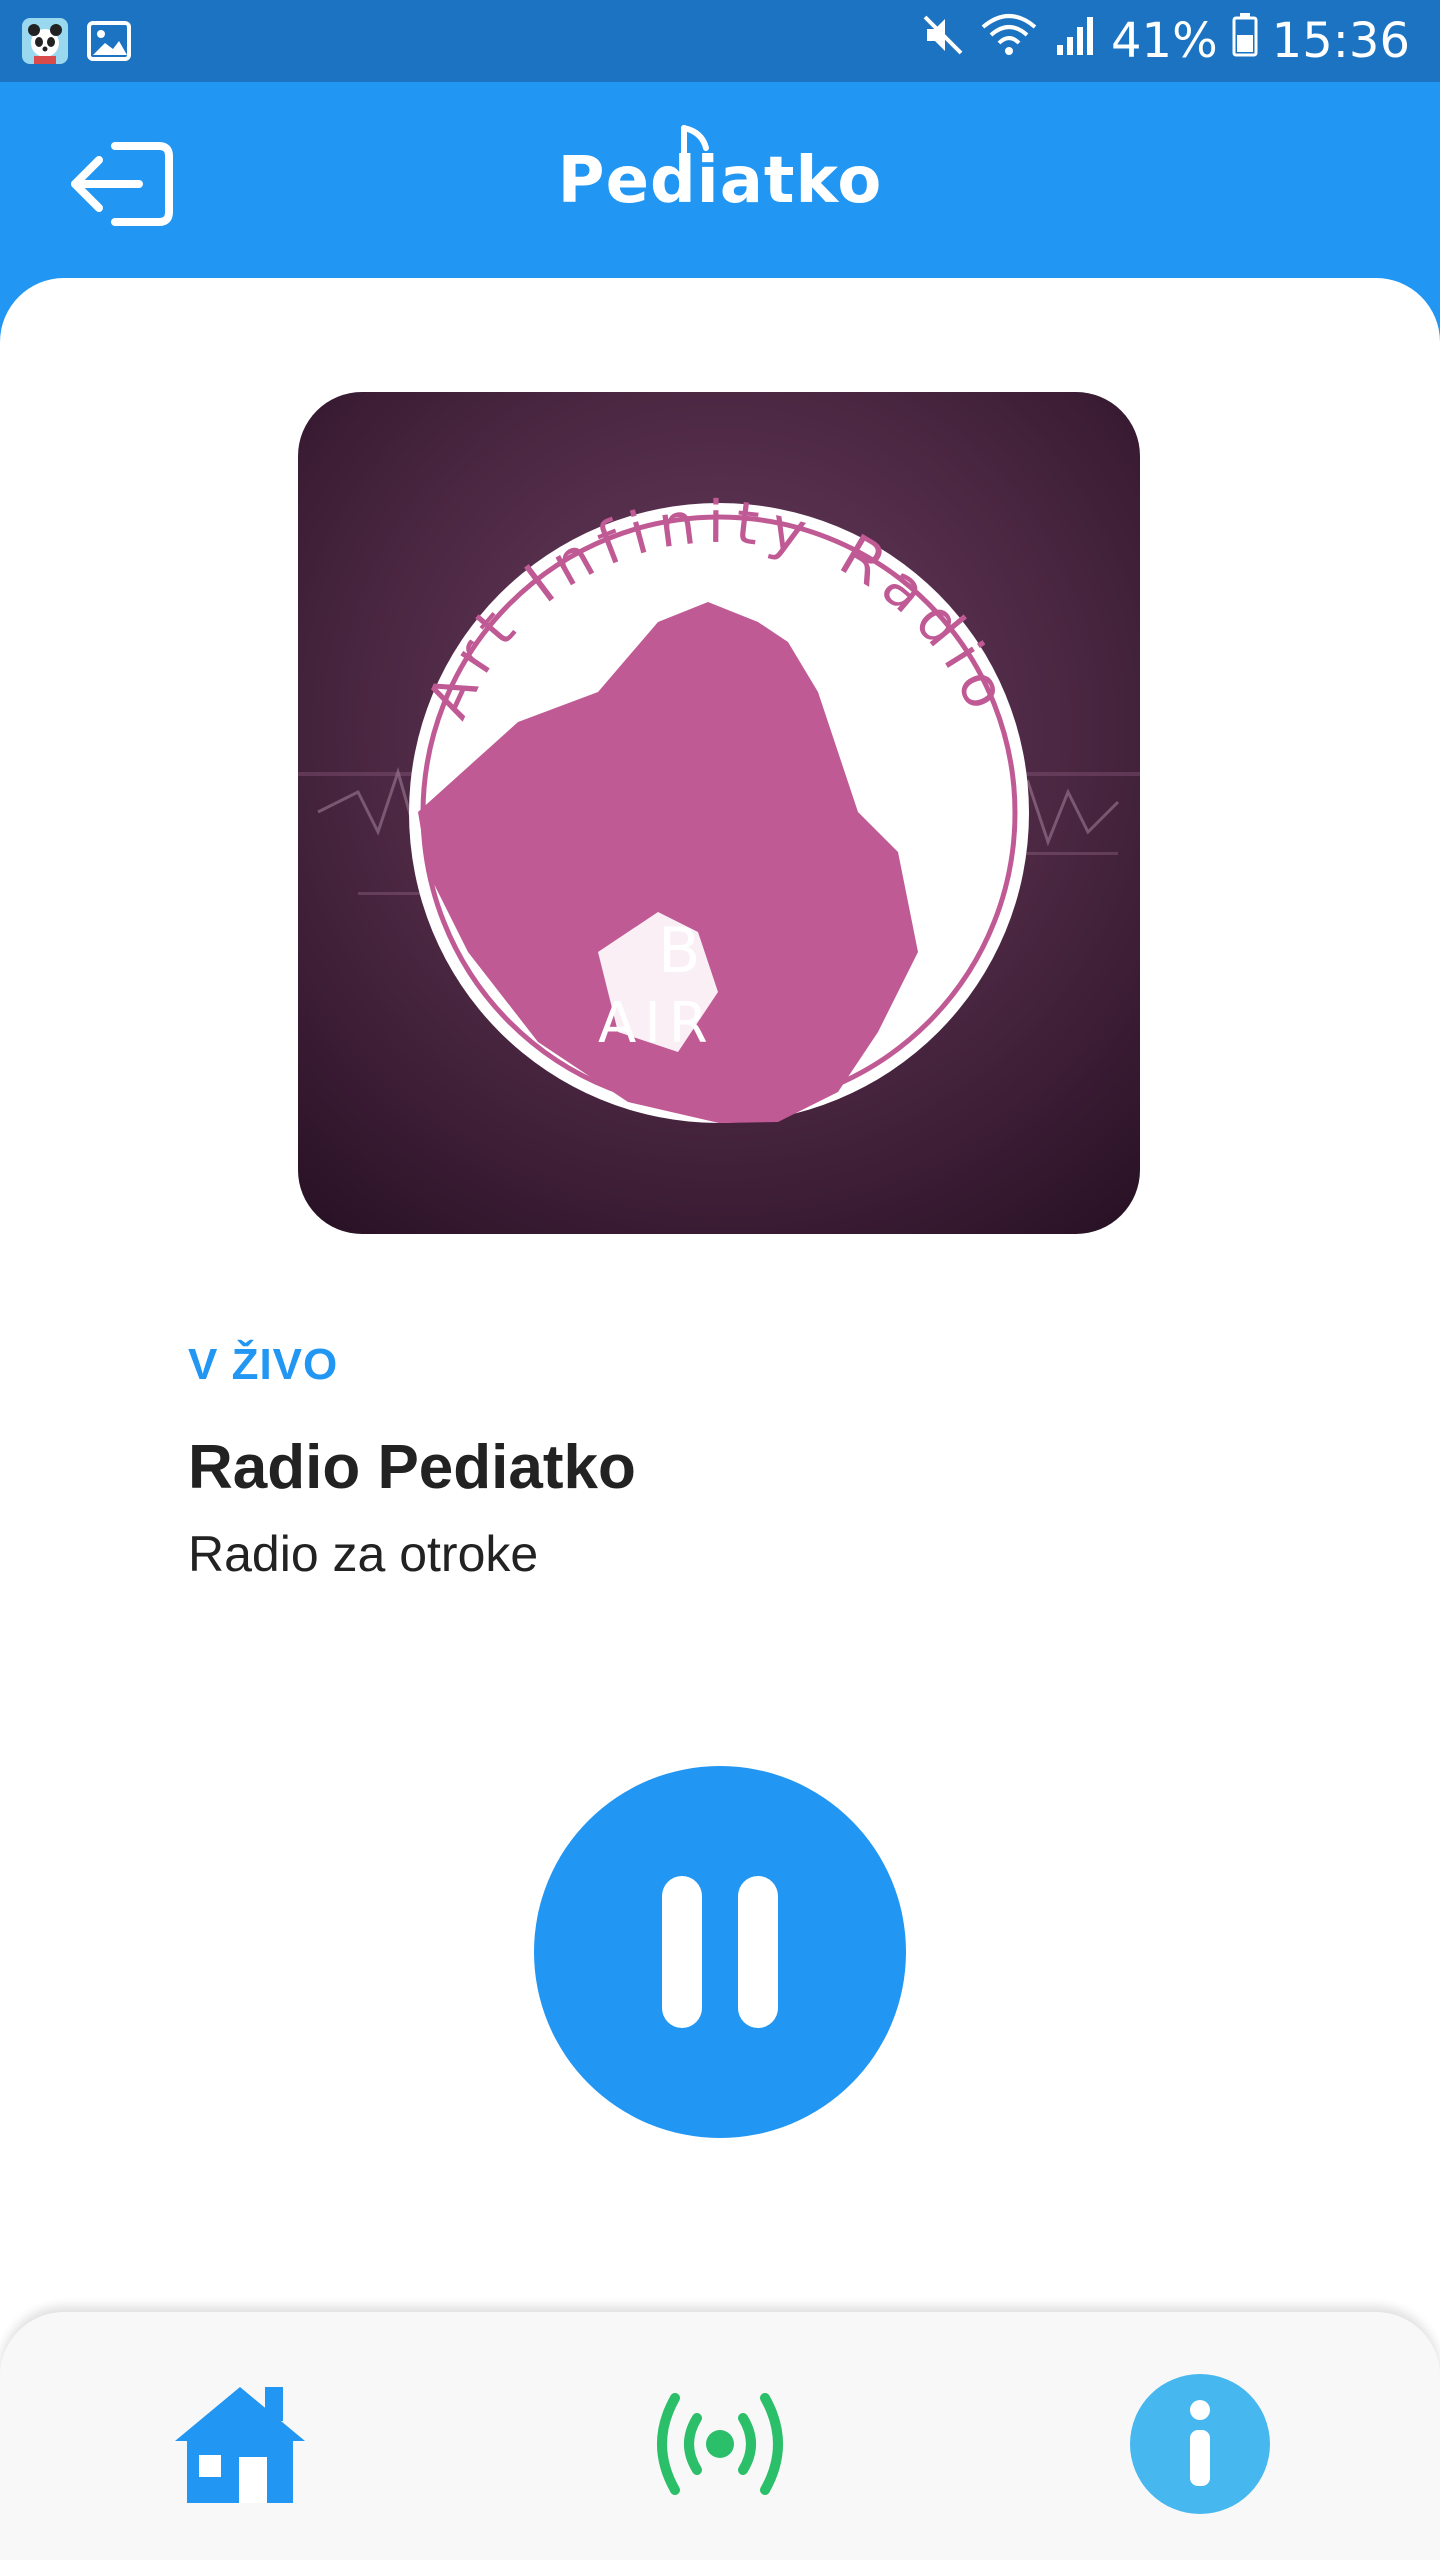 The image size is (1440, 2560). I want to click on info-icon, so click(1200, 2444).